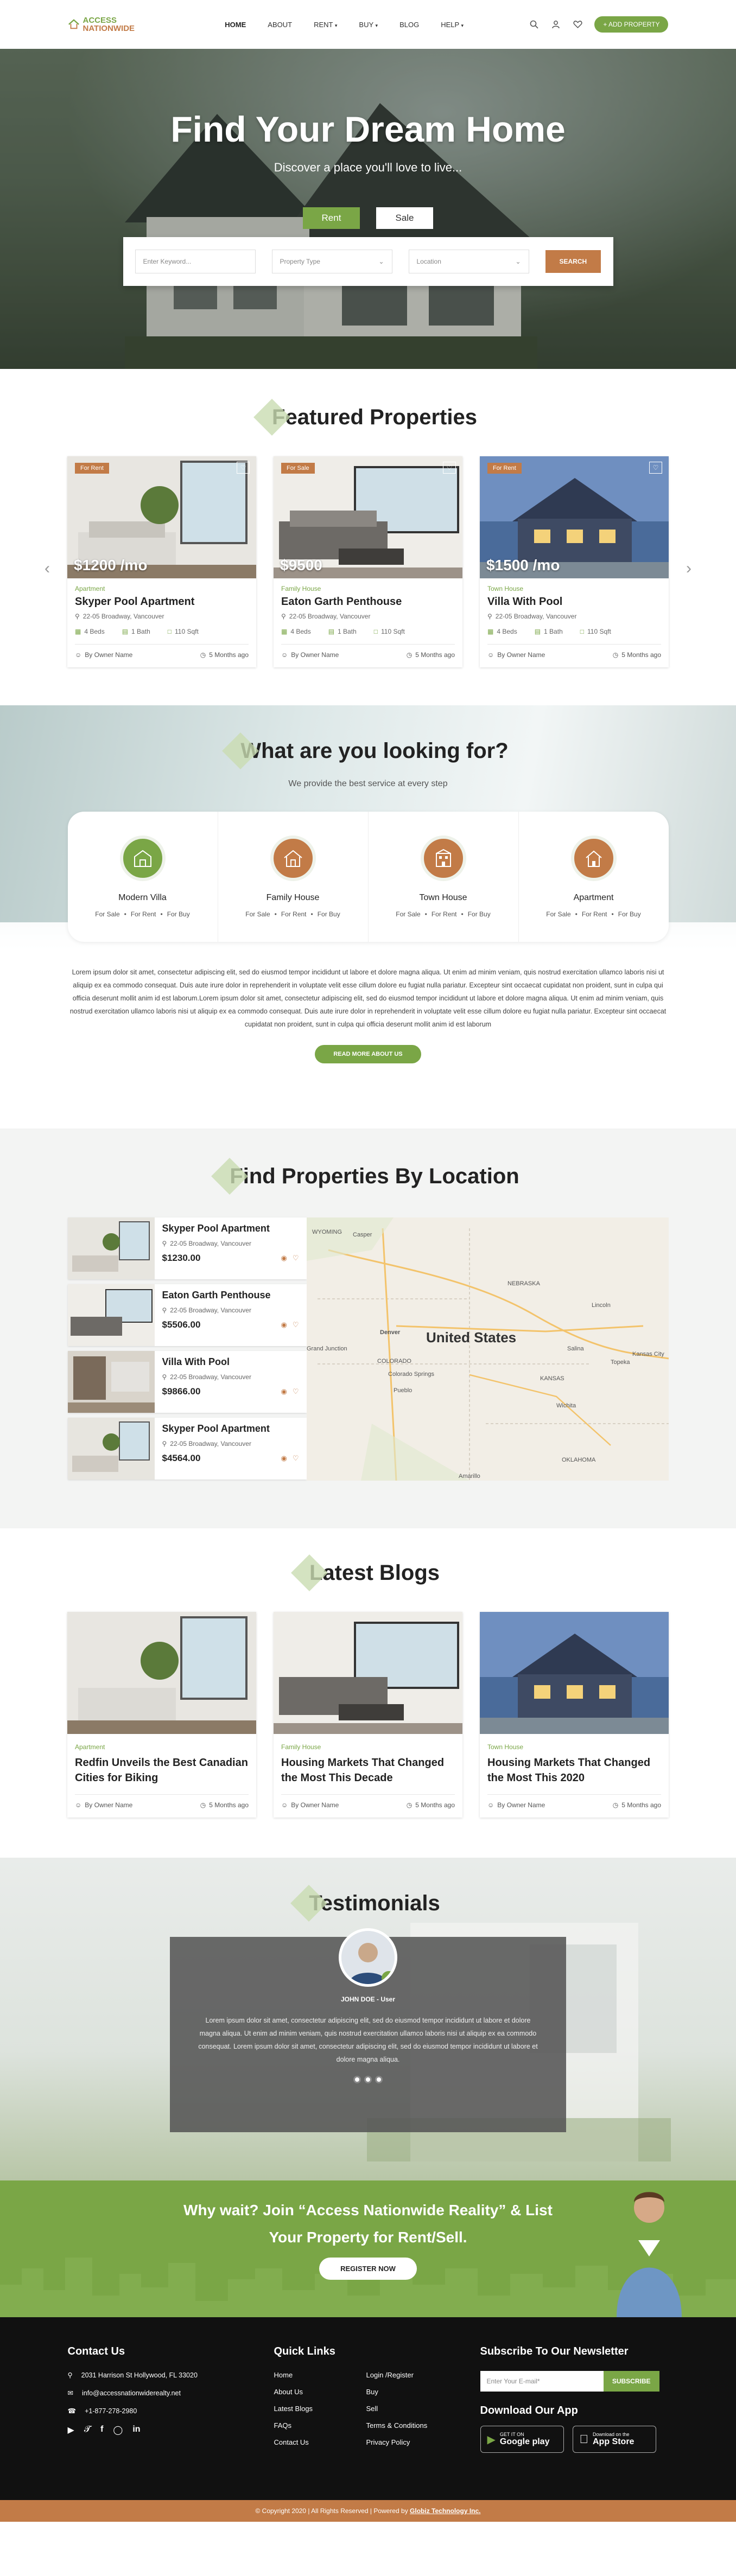 The image size is (736, 2576). What do you see at coordinates (404, 218) in the screenshot?
I see `tab-sale: Sale` at bounding box center [404, 218].